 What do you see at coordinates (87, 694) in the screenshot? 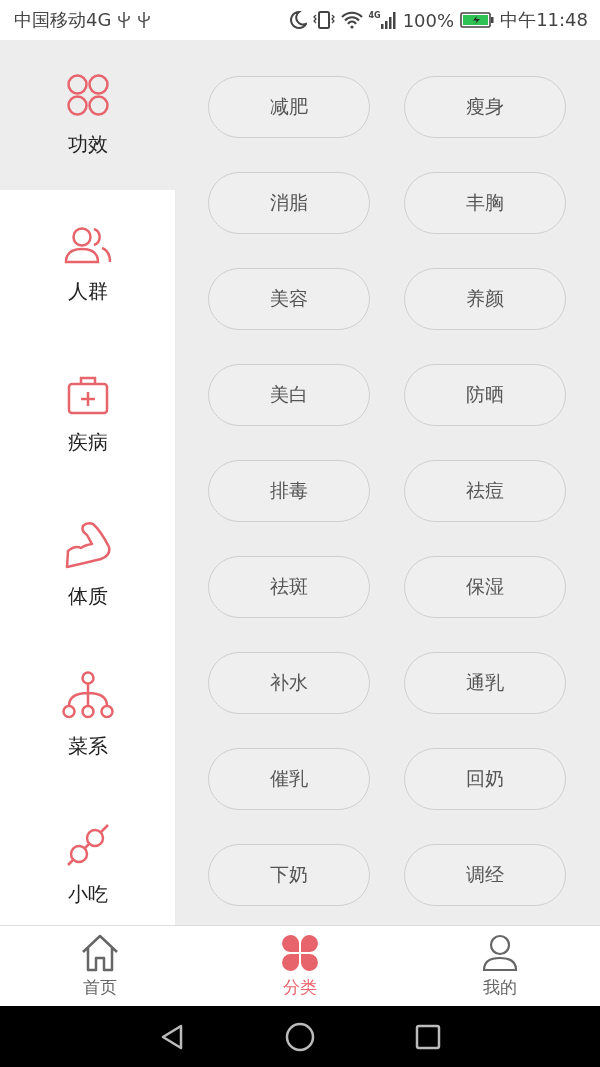
I see `hierarchy-icon` at bounding box center [87, 694].